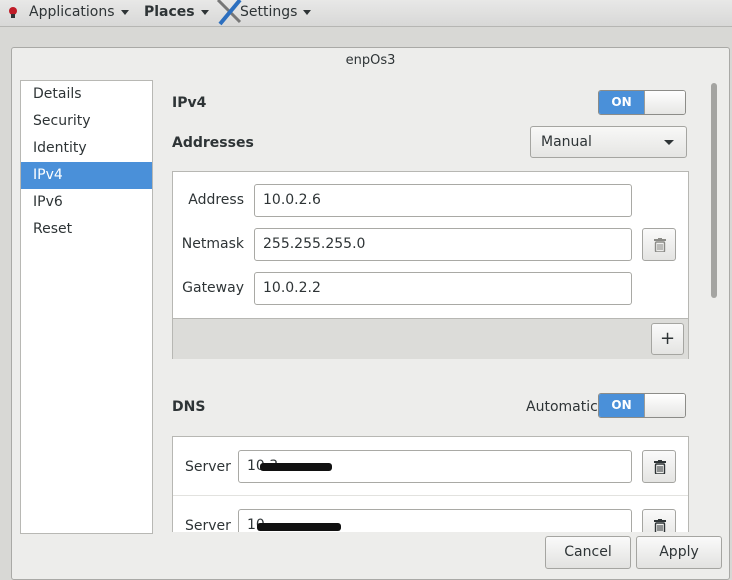 Image resolution: width=732 pixels, height=580 pixels. What do you see at coordinates (216, 200) in the screenshot?
I see `address-label: Address` at bounding box center [216, 200].